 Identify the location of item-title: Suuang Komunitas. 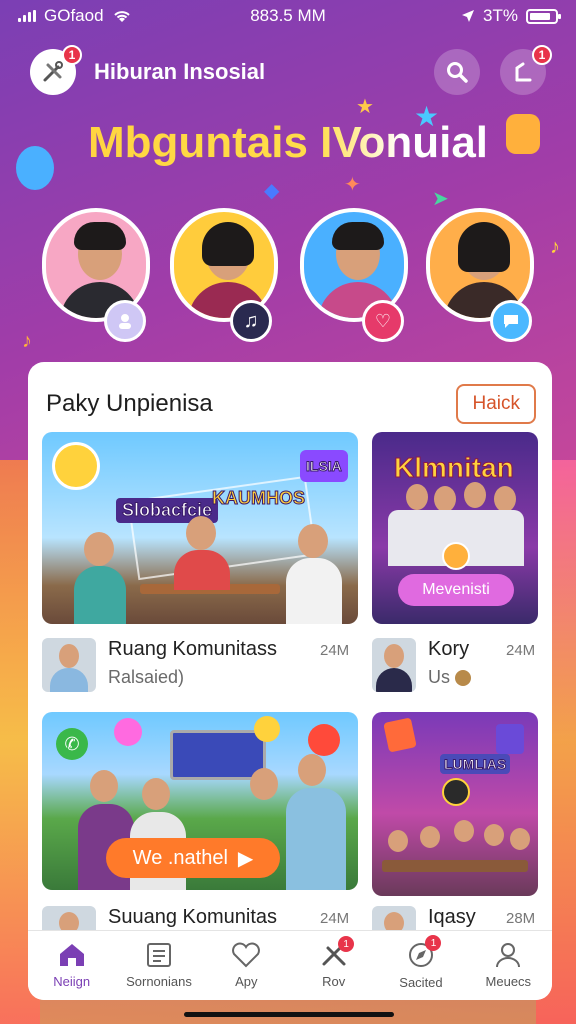
(193, 917).